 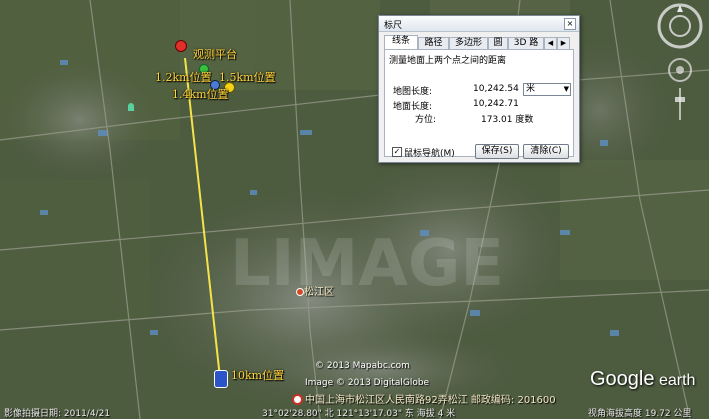 I want to click on platform-pin-icon, so click(x=181, y=46).